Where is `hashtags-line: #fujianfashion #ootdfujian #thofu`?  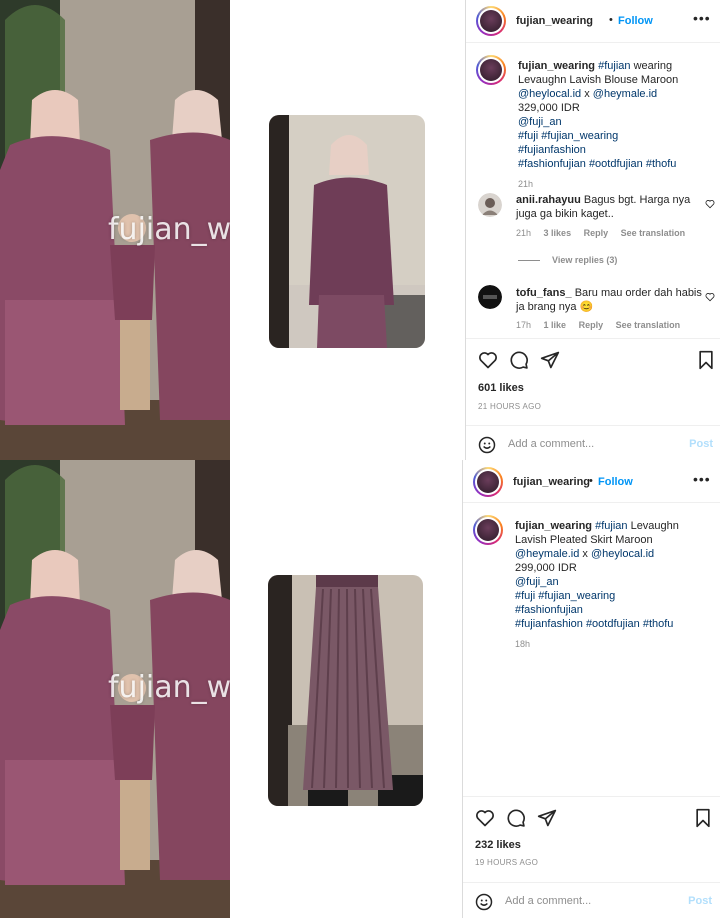
hashtags-line: #fujianfashion #ootdfujian #thofu is located at coordinates (594, 624).